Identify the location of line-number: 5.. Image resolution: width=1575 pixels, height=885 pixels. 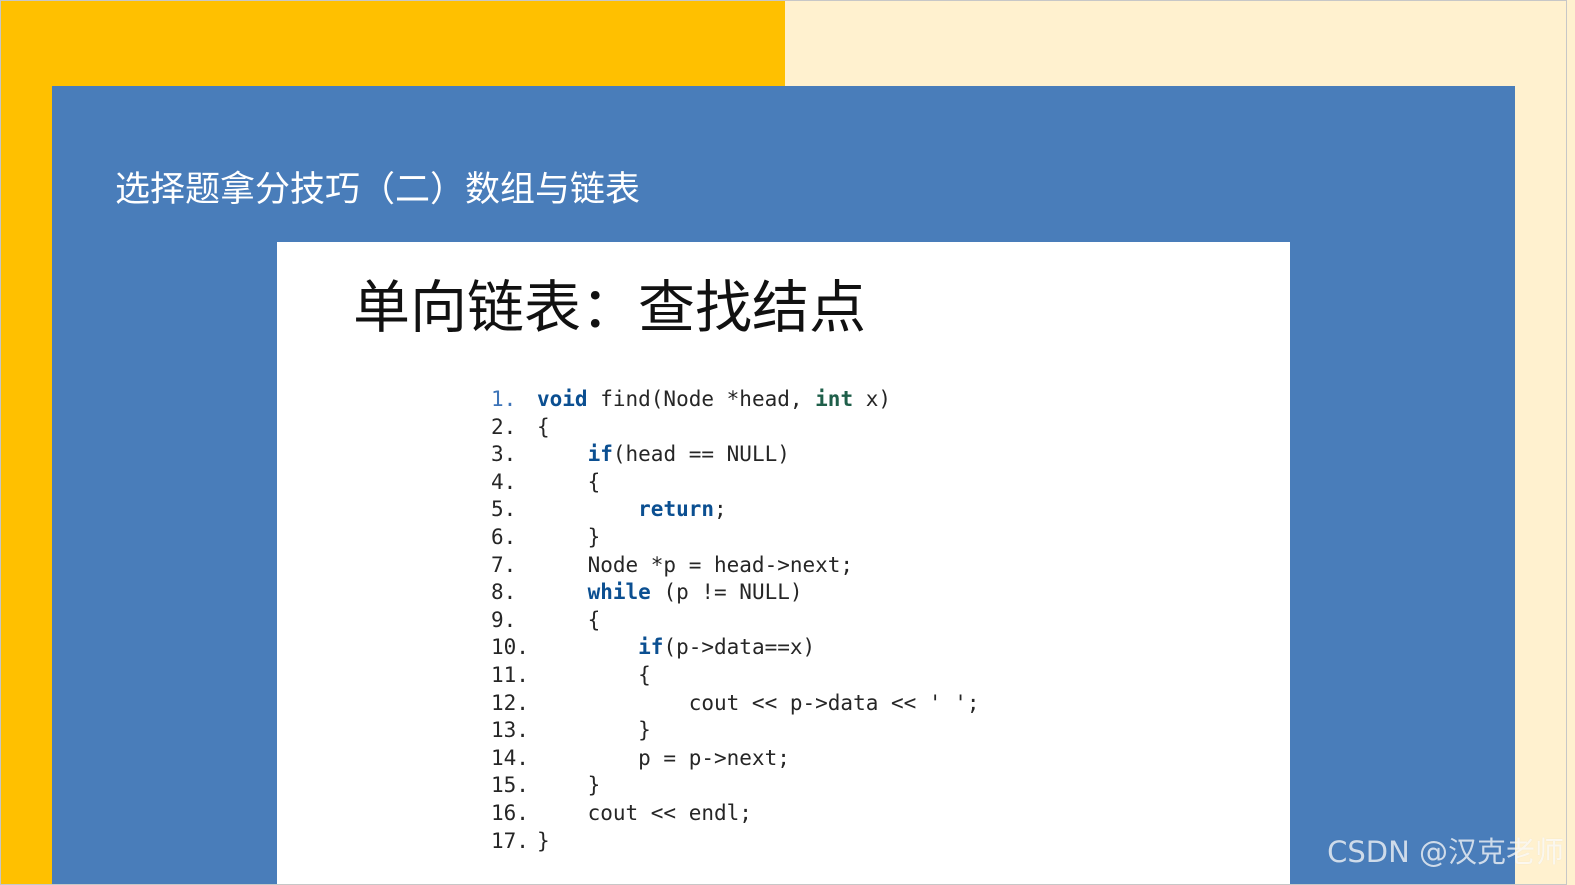
(504, 509).